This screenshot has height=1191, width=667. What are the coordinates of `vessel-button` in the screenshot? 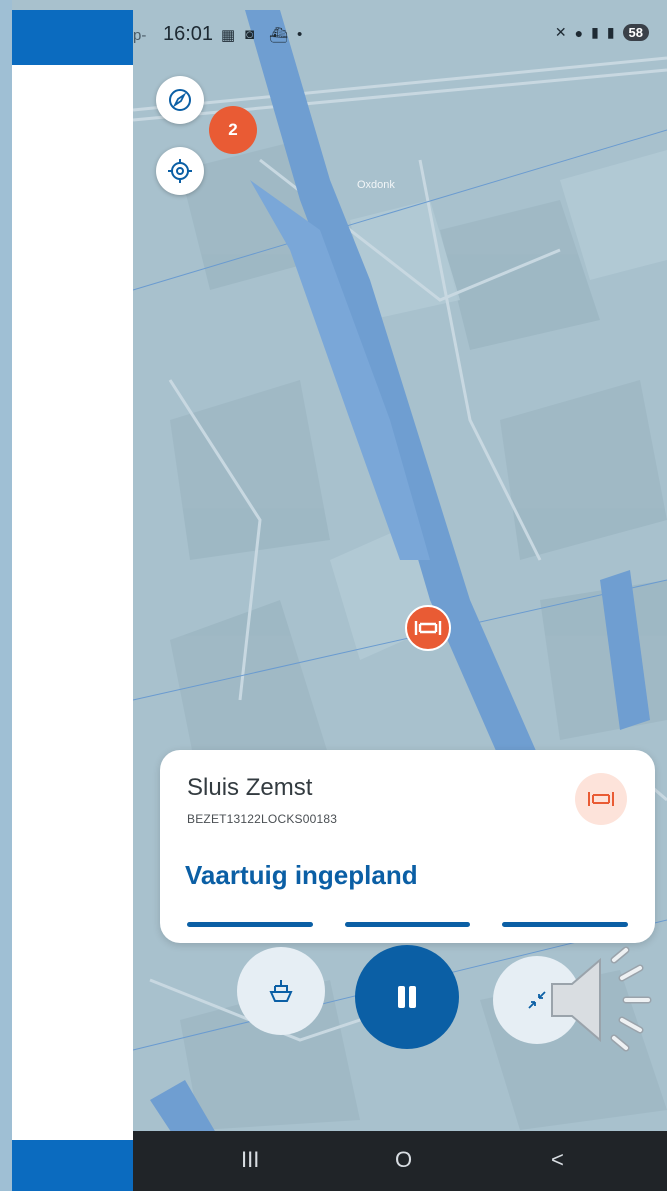 It's located at (281, 991).